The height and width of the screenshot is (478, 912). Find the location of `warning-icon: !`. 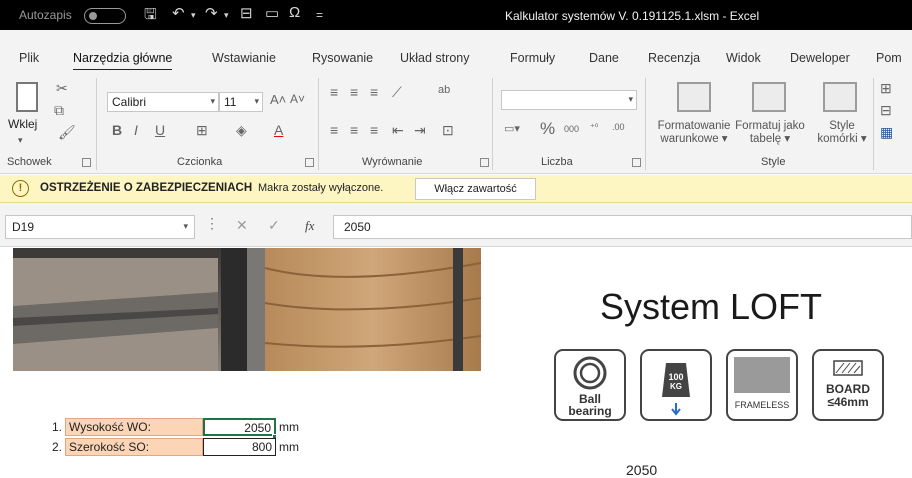

warning-icon: ! is located at coordinates (20, 188).